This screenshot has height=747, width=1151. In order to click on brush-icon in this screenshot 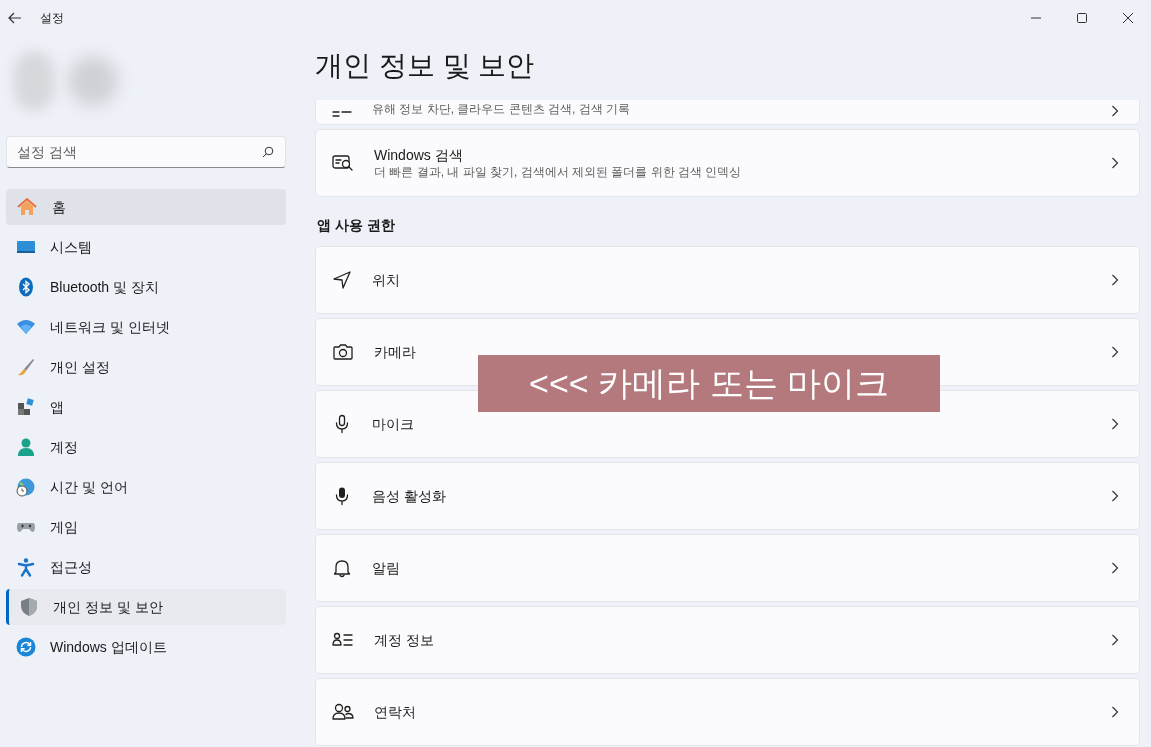, I will do `click(26, 367)`.